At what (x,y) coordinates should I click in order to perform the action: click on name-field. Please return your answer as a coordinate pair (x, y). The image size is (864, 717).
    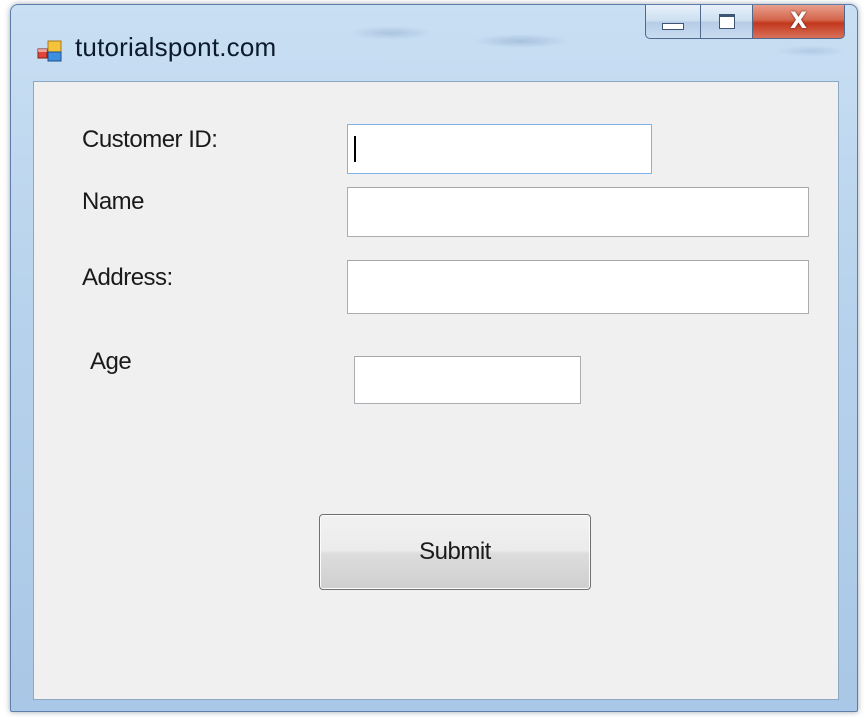
    Looking at the image, I should click on (578, 212).